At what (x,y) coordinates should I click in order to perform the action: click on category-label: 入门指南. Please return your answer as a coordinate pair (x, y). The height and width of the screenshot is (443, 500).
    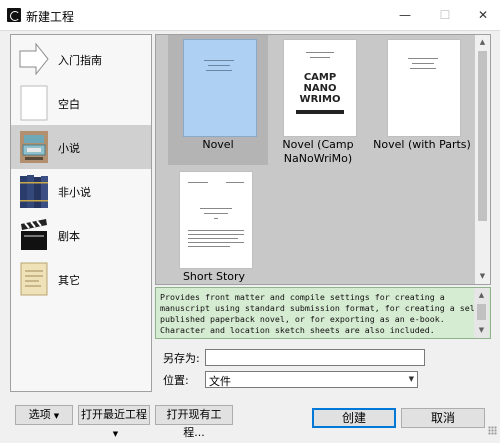
    Looking at the image, I should click on (80, 60).